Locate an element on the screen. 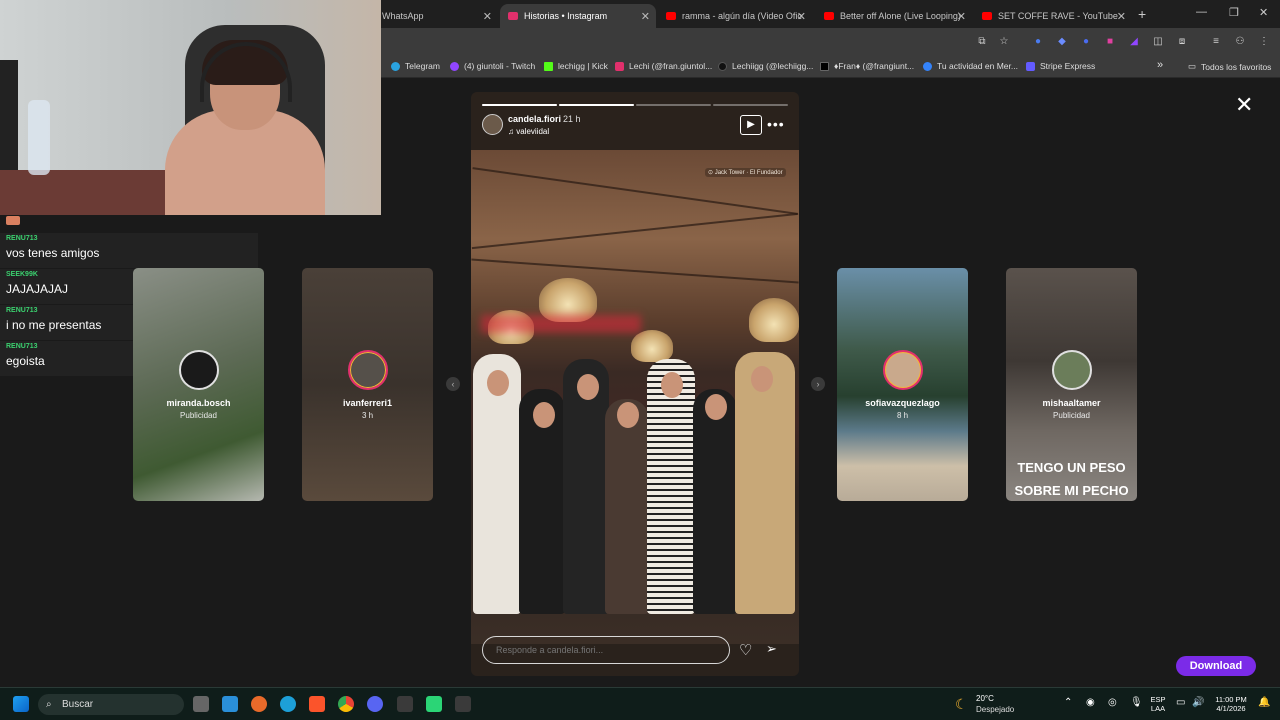  bookmark-twitch: (4) giuntoli - Twitch is located at coordinates (492, 66).